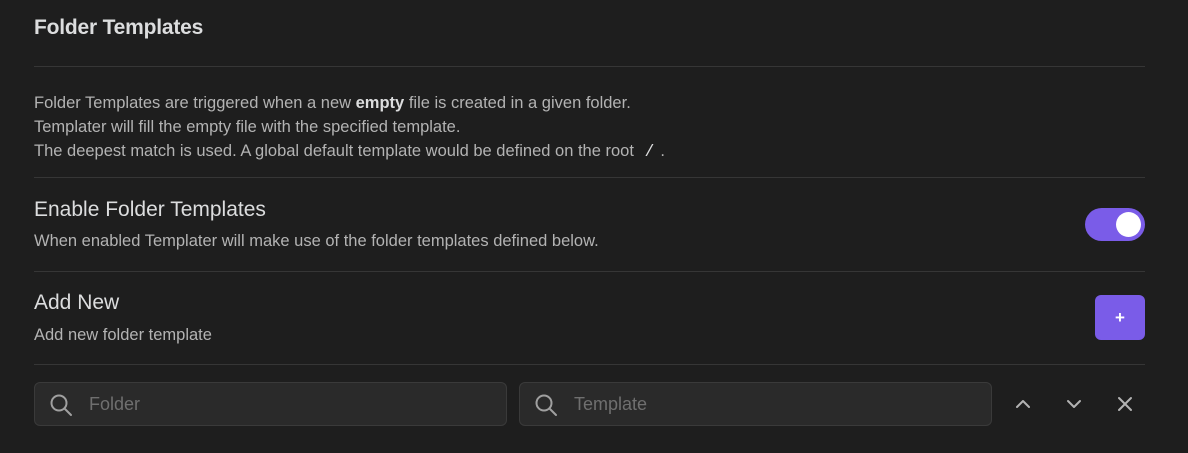  I want to click on add-folder-template-button: +, so click(1120, 317).